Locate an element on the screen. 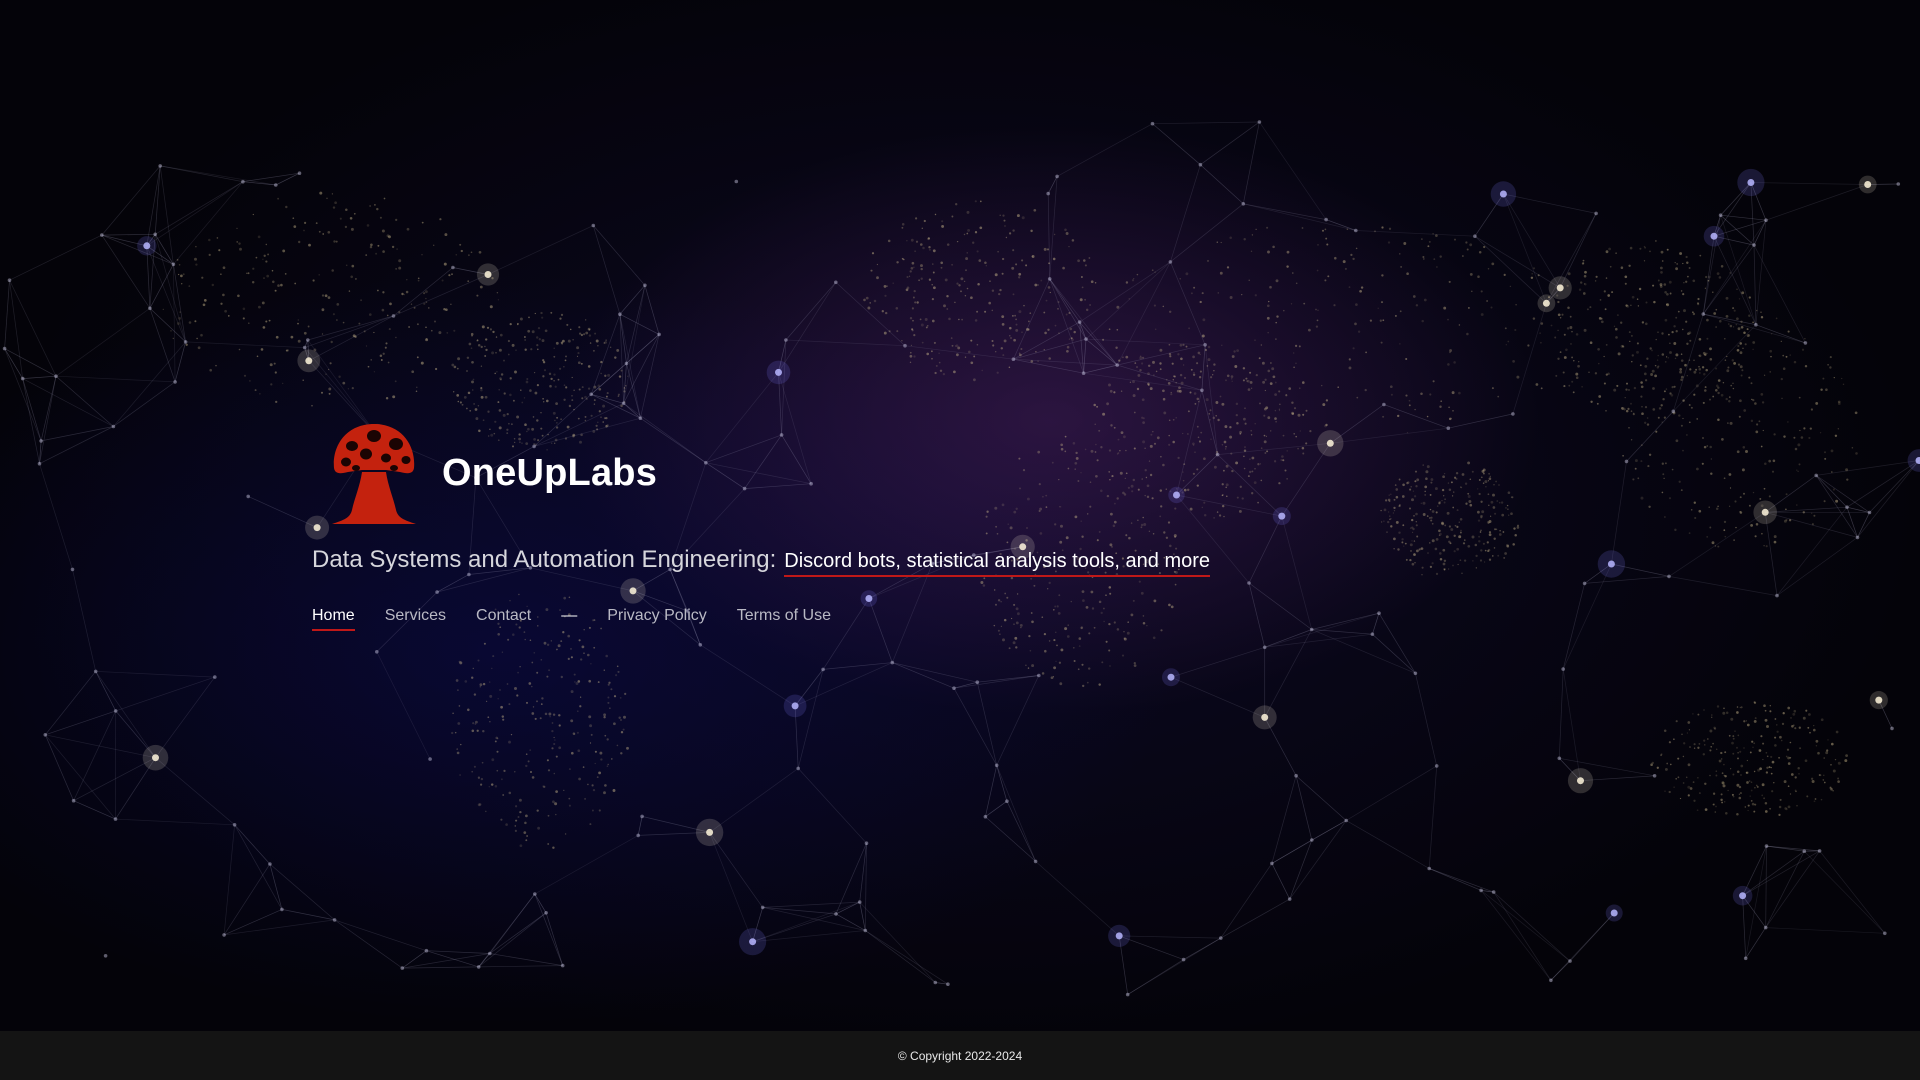 Image resolution: width=1920 pixels, height=1080 pixels. brand: OneUpLabs is located at coordinates (767, 473).